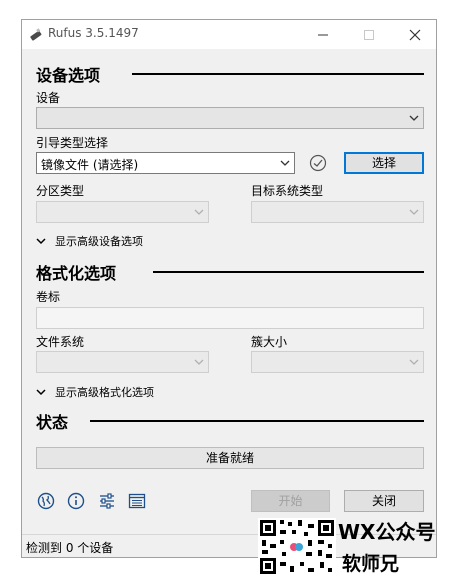 The height and width of the screenshot is (579, 458). Describe the element at coordinates (297, 547) in the screenshot. I see `qr-code-image` at that location.